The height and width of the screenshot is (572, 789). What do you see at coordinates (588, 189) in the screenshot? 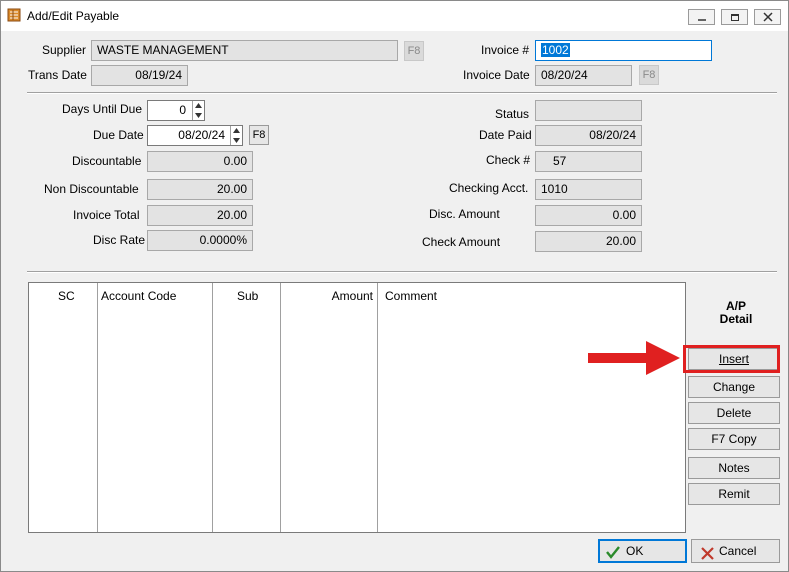
I see `checking-acct-field: 1010` at bounding box center [588, 189].